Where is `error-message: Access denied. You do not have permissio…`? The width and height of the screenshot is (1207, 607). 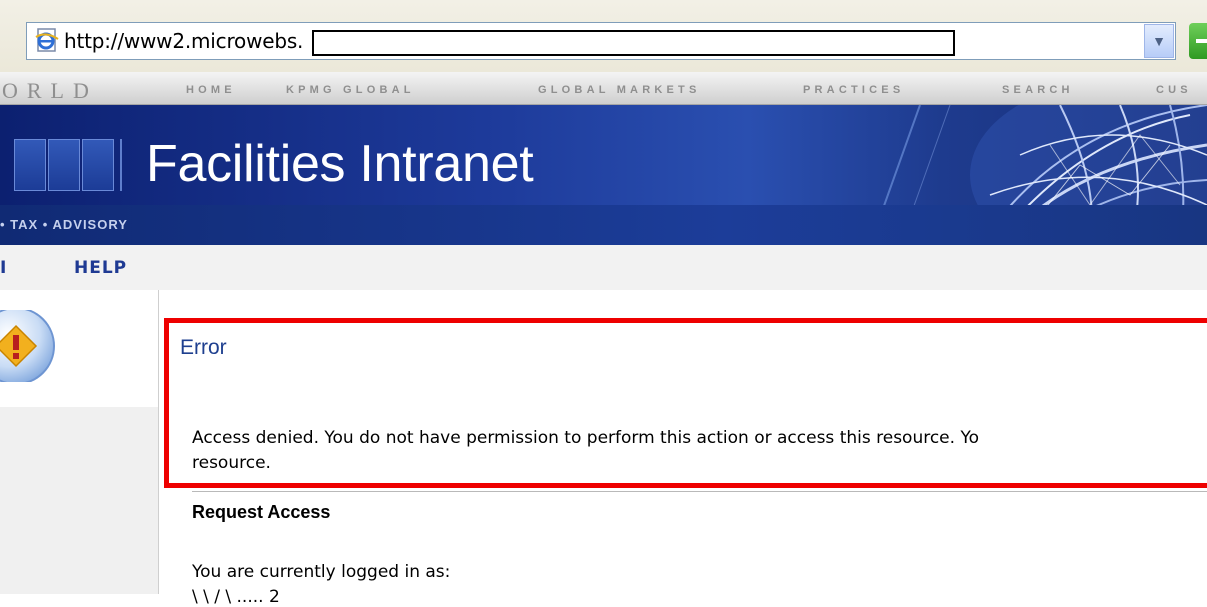 error-message: Access denied. You do not have permissio… is located at coordinates (699, 451).